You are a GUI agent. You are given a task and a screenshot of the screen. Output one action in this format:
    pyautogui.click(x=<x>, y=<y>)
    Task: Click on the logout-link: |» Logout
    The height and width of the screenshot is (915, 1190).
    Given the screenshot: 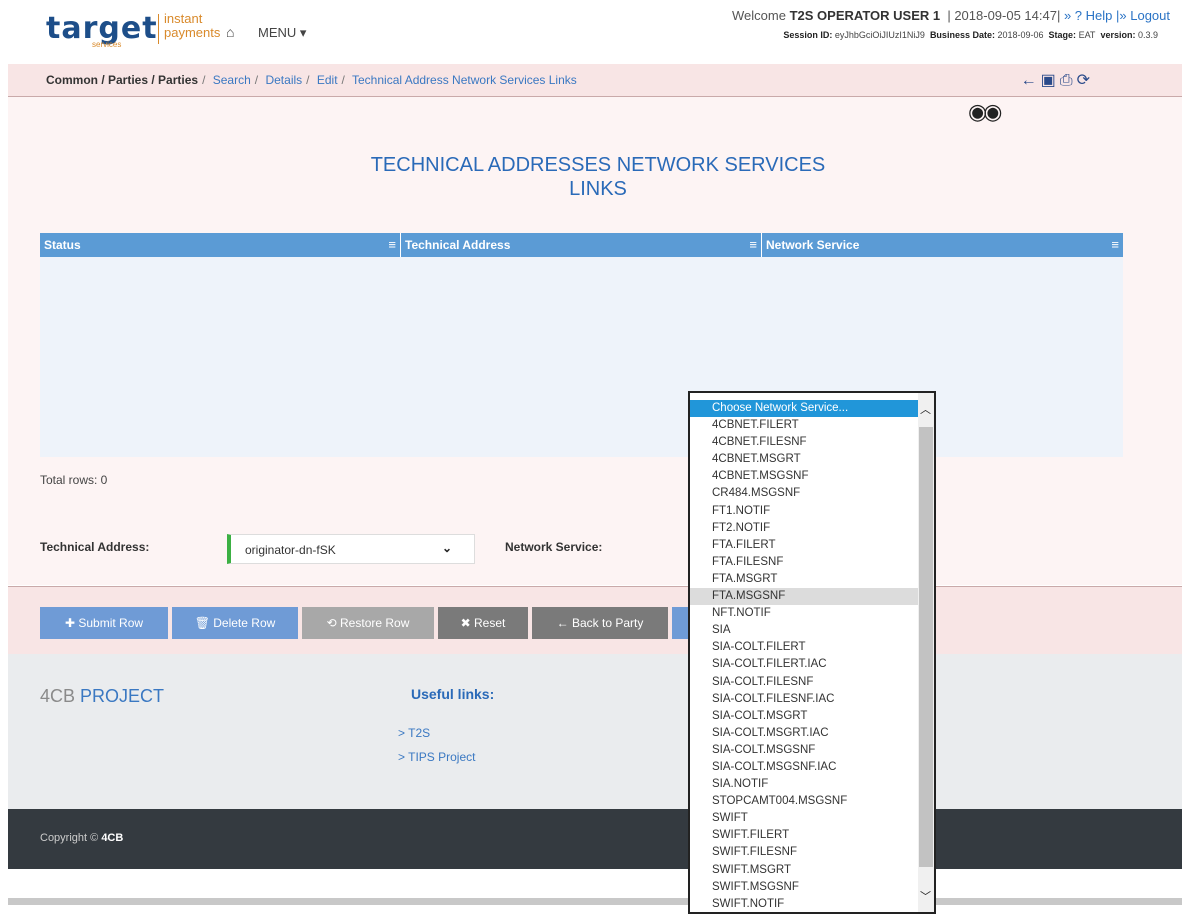 What is the action you would take?
    pyautogui.click(x=1143, y=15)
    